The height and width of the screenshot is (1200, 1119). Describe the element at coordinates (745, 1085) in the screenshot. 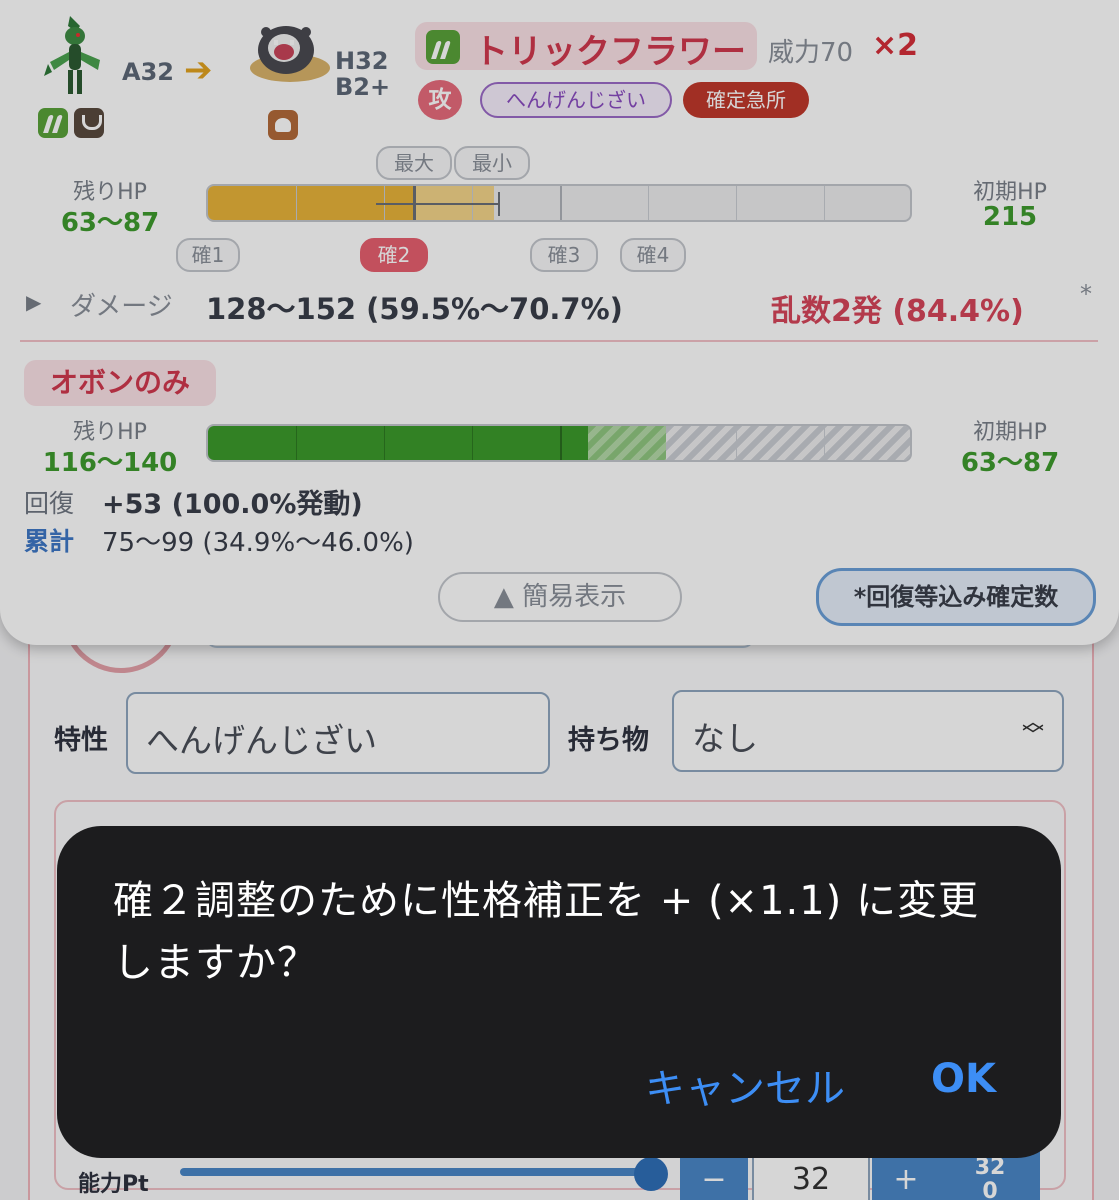

I see `cancel-button: キャンセル` at that location.